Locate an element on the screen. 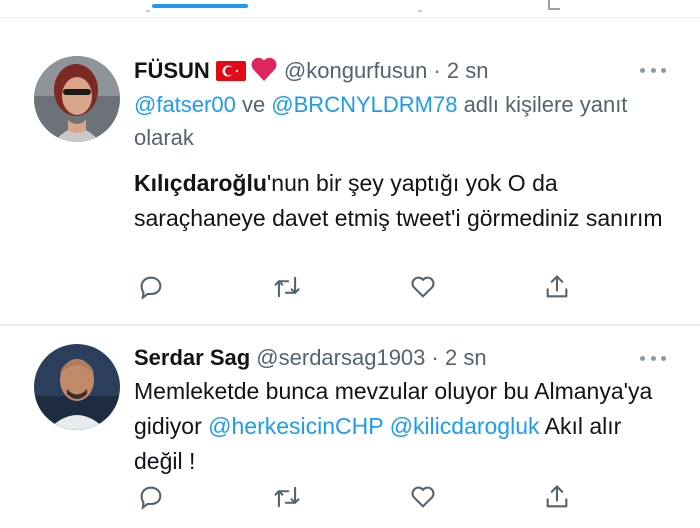  mention-link: @kilicdarogluk is located at coordinates (465, 426).